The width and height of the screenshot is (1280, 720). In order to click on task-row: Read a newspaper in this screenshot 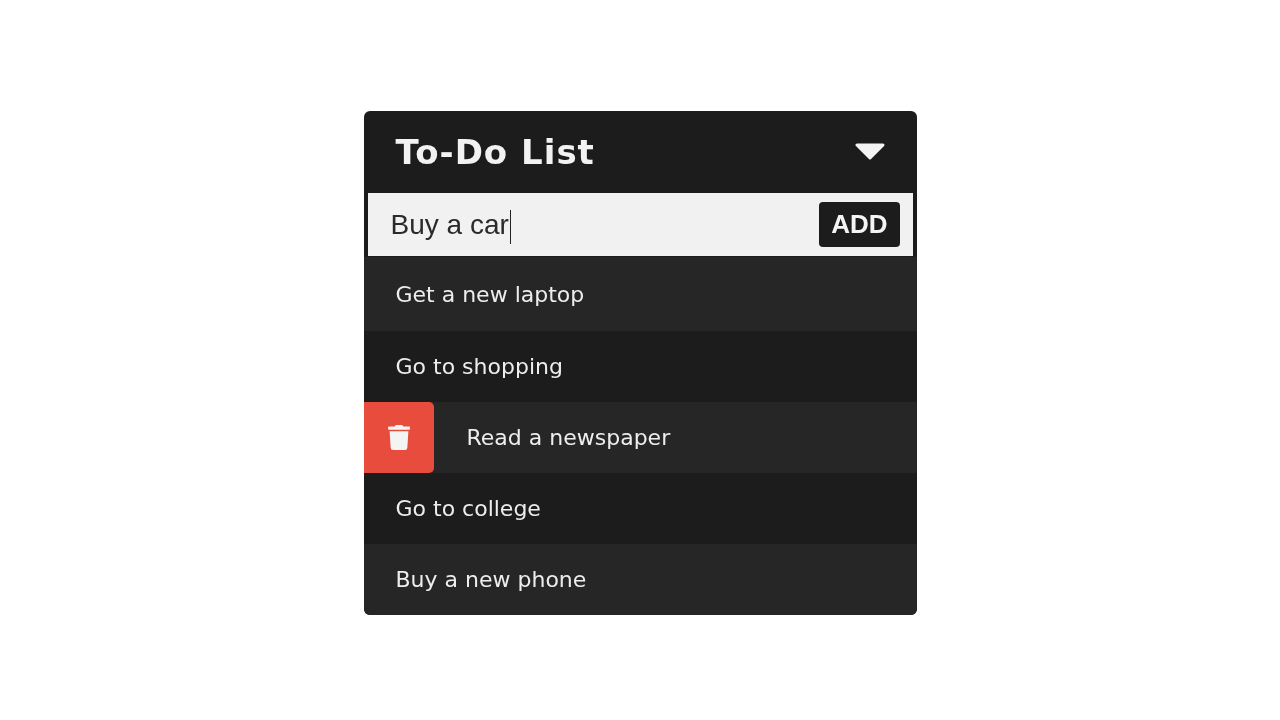, I will do `click(640, 437)`.